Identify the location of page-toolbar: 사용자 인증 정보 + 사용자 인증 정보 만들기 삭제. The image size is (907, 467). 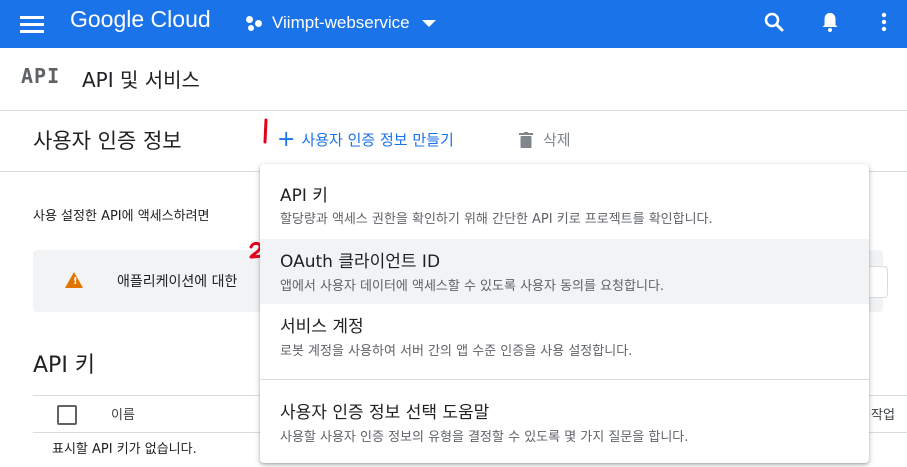
(453, 141).